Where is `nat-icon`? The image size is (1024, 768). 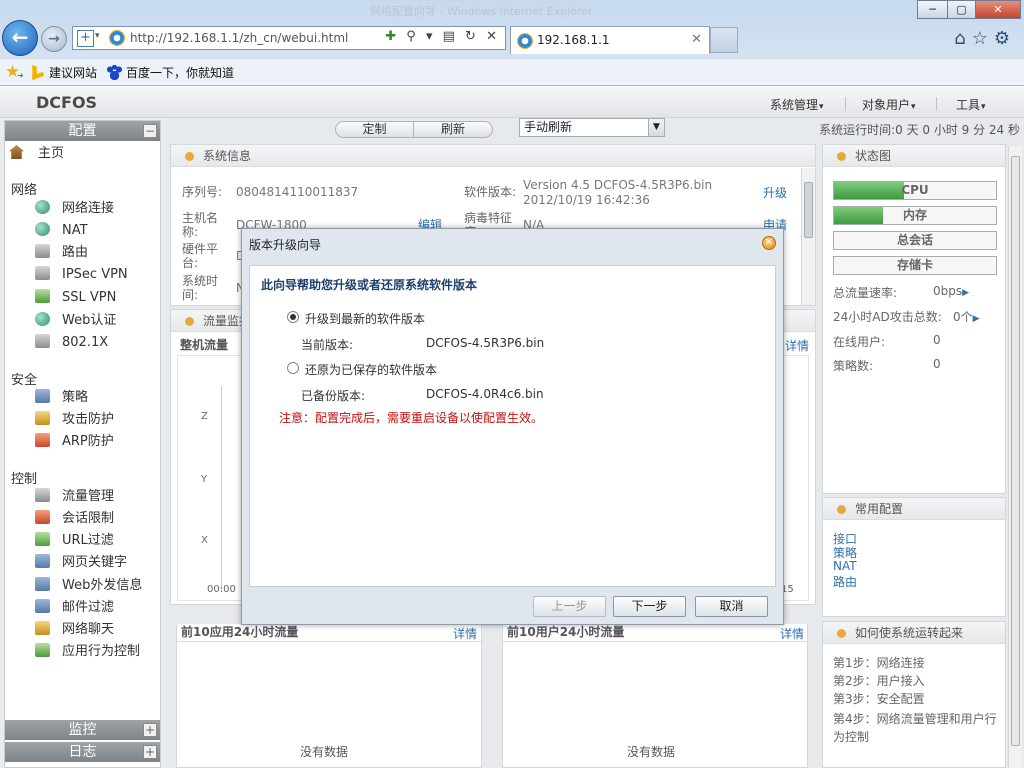 nat-icon is located at coordinates (42, 229).